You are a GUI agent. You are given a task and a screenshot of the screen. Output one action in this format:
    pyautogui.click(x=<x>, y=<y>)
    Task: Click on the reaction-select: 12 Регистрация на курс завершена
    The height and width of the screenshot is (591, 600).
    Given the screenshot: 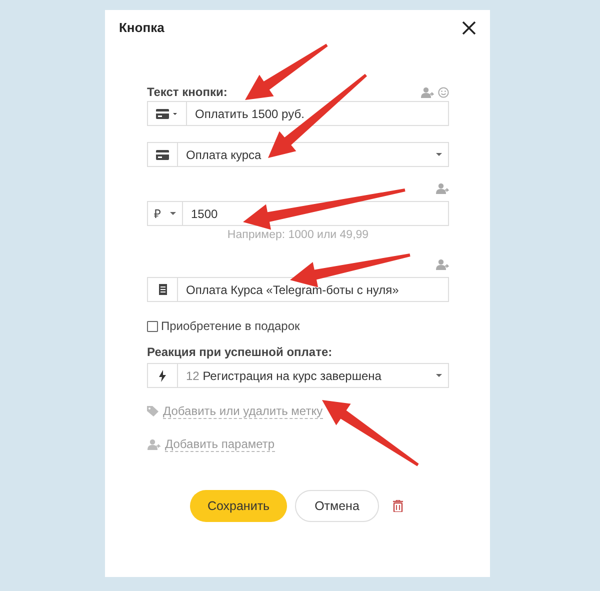 What is the action you would take?
    pyautogui.click(x=298, y=375)
    